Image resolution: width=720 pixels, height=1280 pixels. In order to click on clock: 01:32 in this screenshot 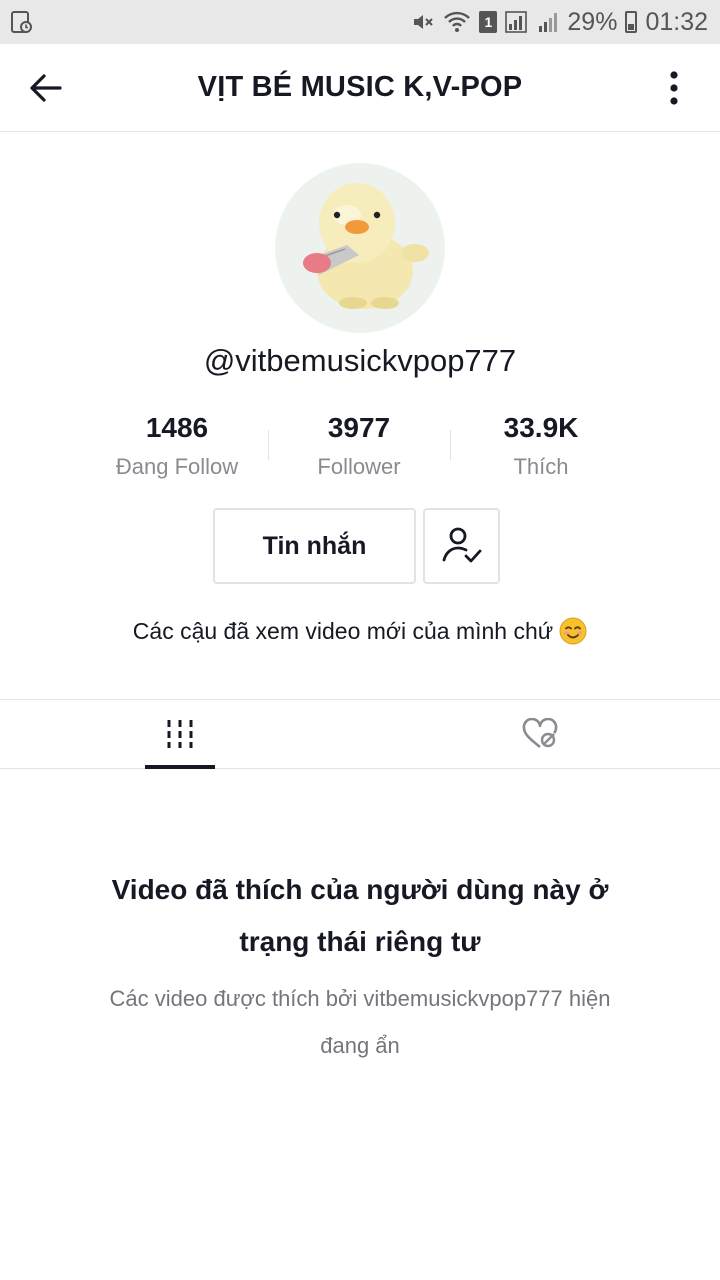, I will do `click(676, 21)`.